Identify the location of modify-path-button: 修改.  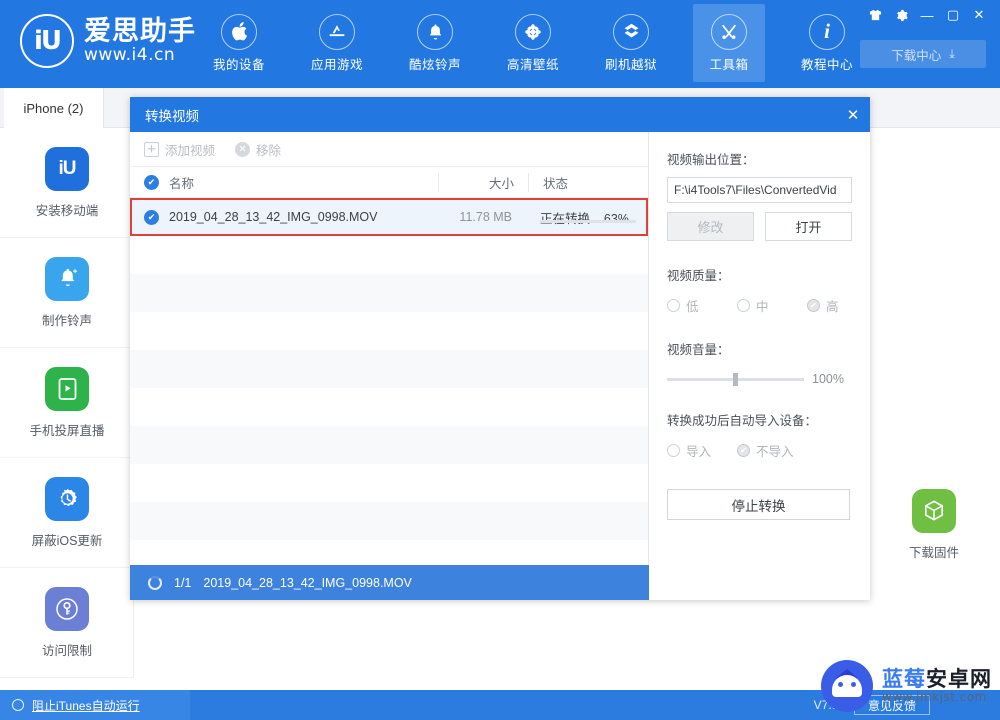
(710, 226).